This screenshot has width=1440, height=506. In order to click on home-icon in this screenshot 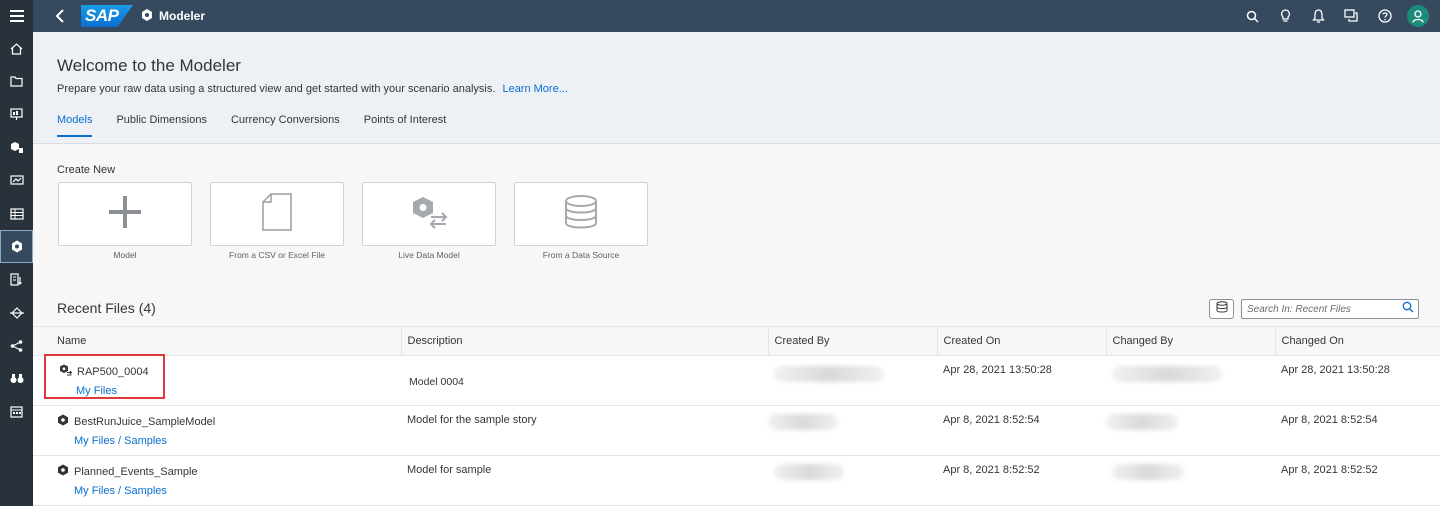, I will do `click(16, 48)`.